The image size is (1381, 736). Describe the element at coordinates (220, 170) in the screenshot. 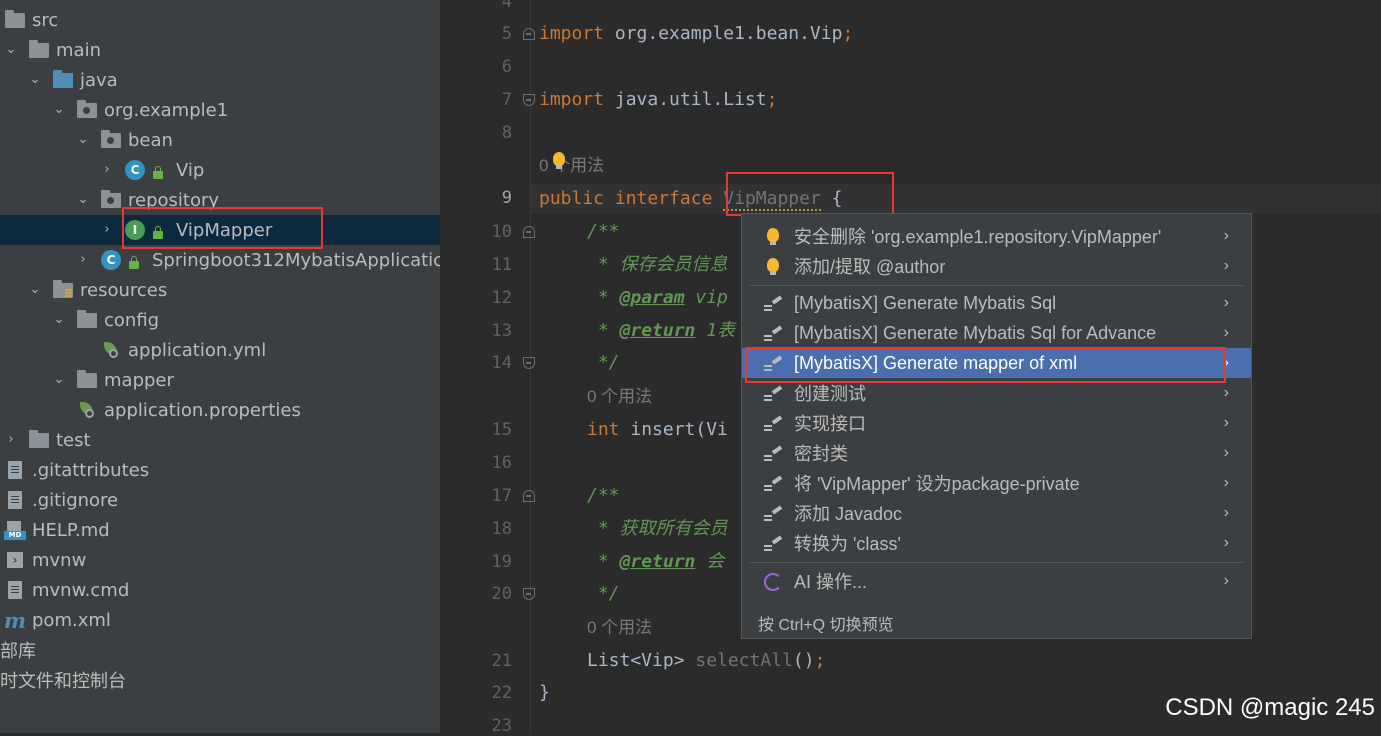

I see `tree-item-vip: › C Vip` at that location.